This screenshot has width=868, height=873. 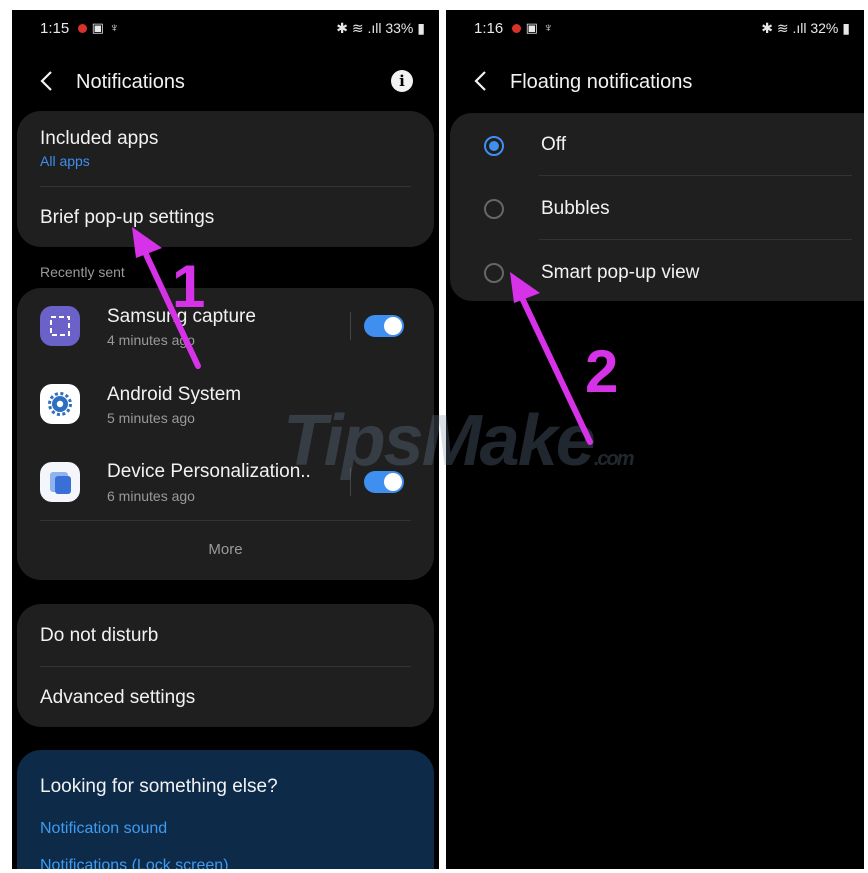 What do you see at coordinates (134, 863) in the screenshot?
I see `notifications-lock-screen-link: Notifications (Lock screen)` at bounding box center [134, 863].